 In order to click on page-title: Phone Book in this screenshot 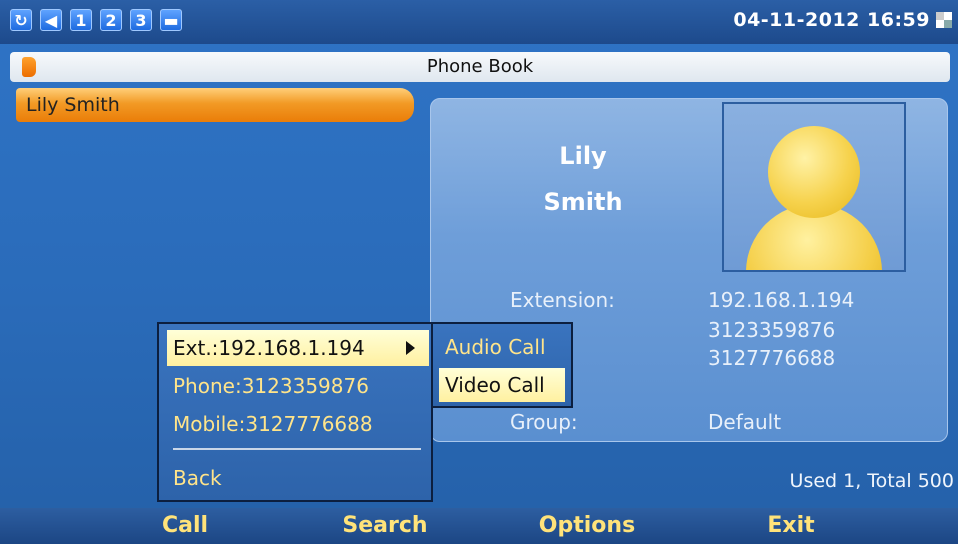, I will do `click(480, 66)`.